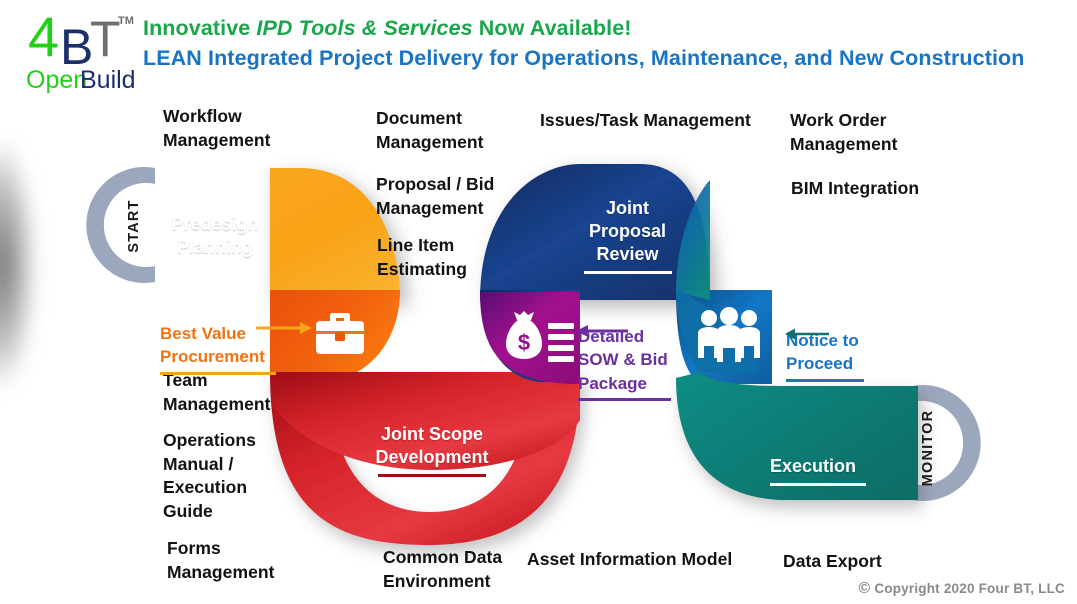 The height and width of the screenshot is (604, 1077). What do you see at coordinates (832, 561) in the screenshot?
I see `label-data-export: Data Export` at bounding box center [832, 561].